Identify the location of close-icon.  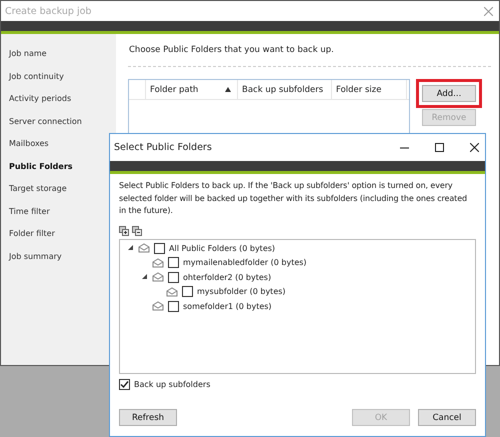
(474, 147).